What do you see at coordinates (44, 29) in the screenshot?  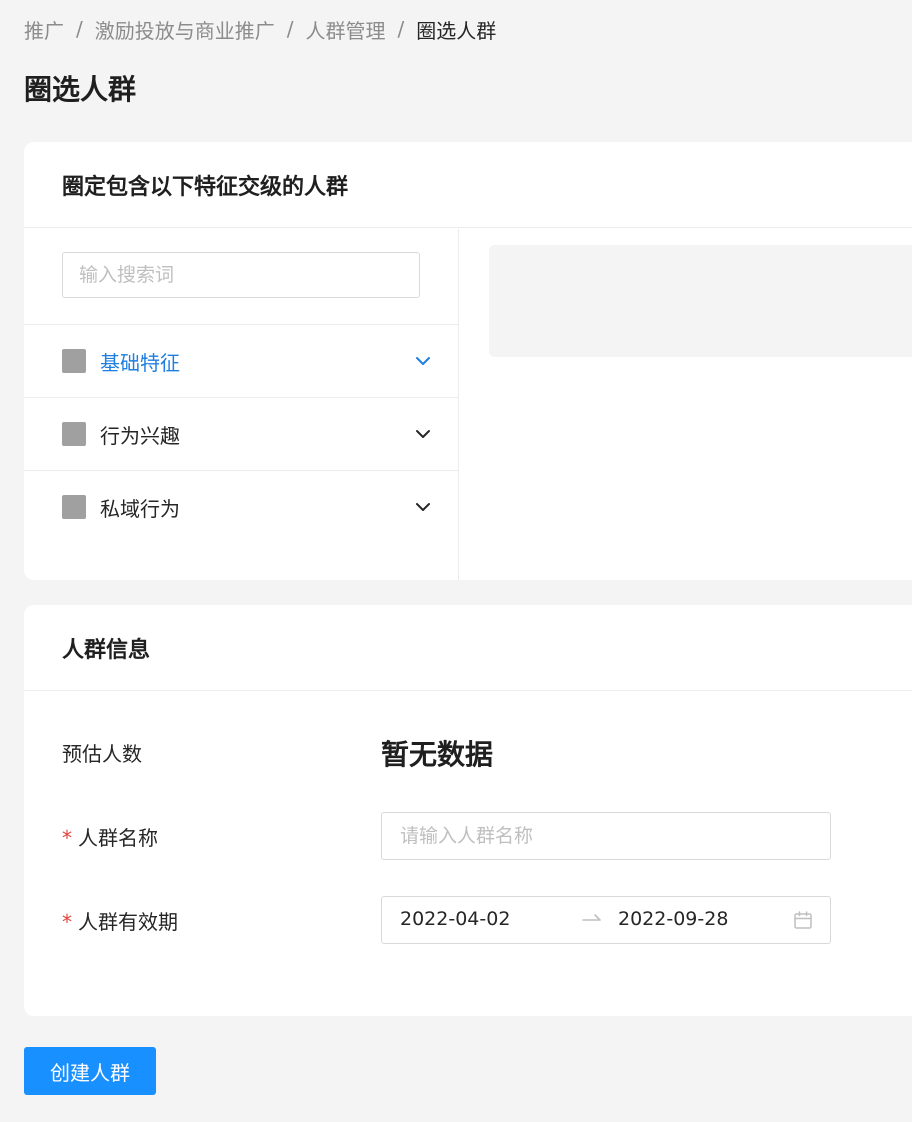 I see `breadcrumb-item-promotion: 推广` at bounding box center [44, 29].